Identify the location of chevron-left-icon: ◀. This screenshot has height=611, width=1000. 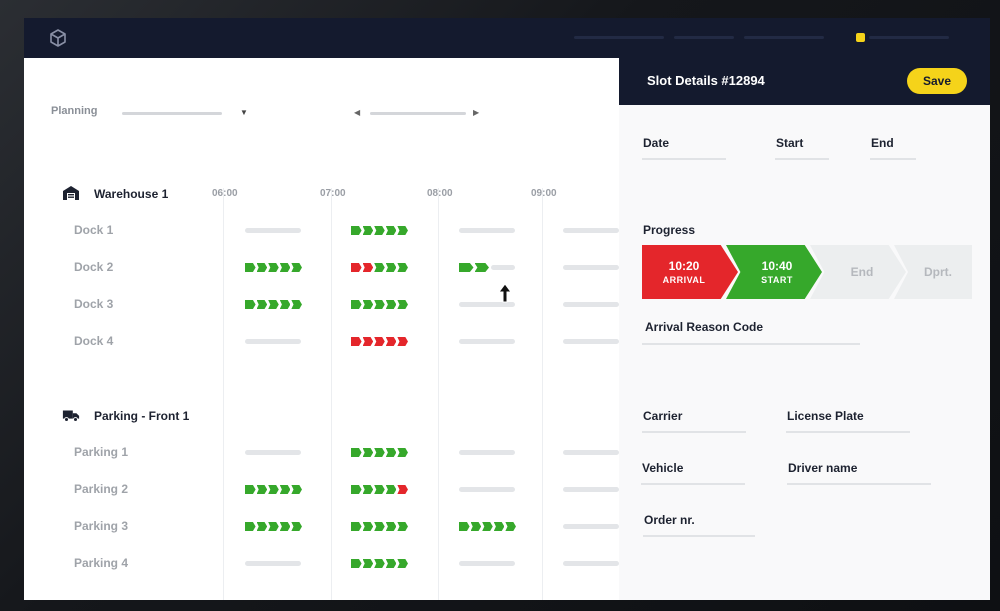
(357, 112).